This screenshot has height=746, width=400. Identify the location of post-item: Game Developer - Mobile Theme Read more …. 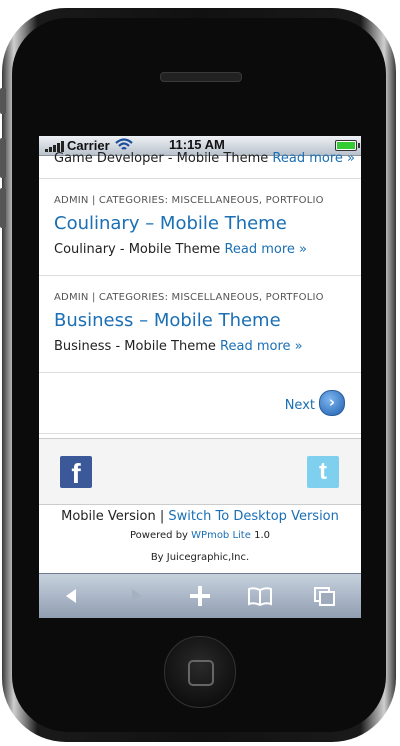
(200, 165).